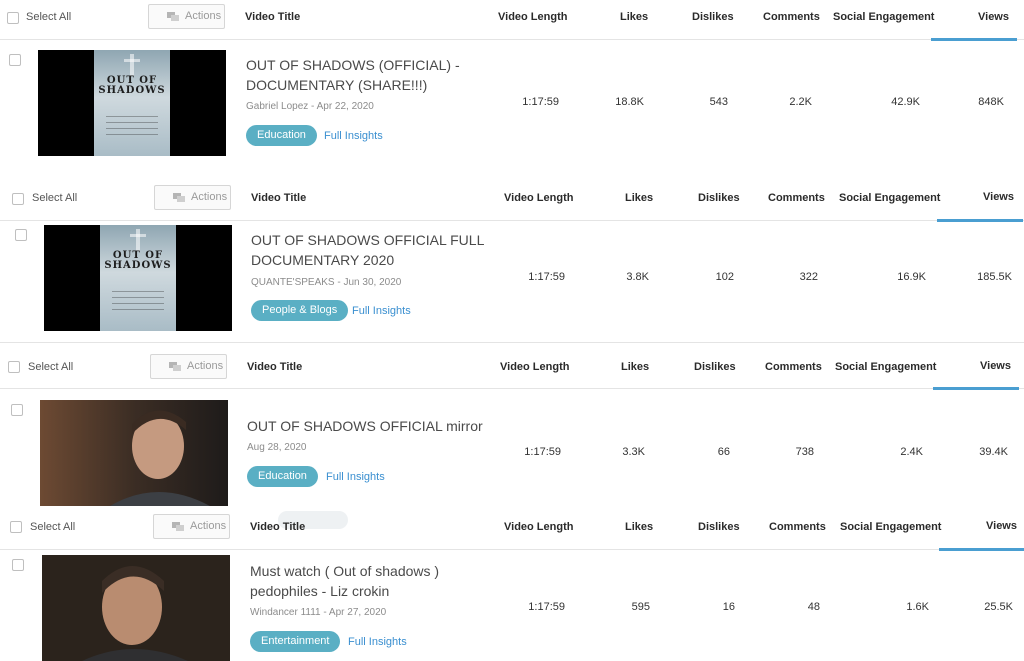 This screenshot has height=661, width=1024. I want to click on video-meta: Aug 28, 2020, so click(277, 447).